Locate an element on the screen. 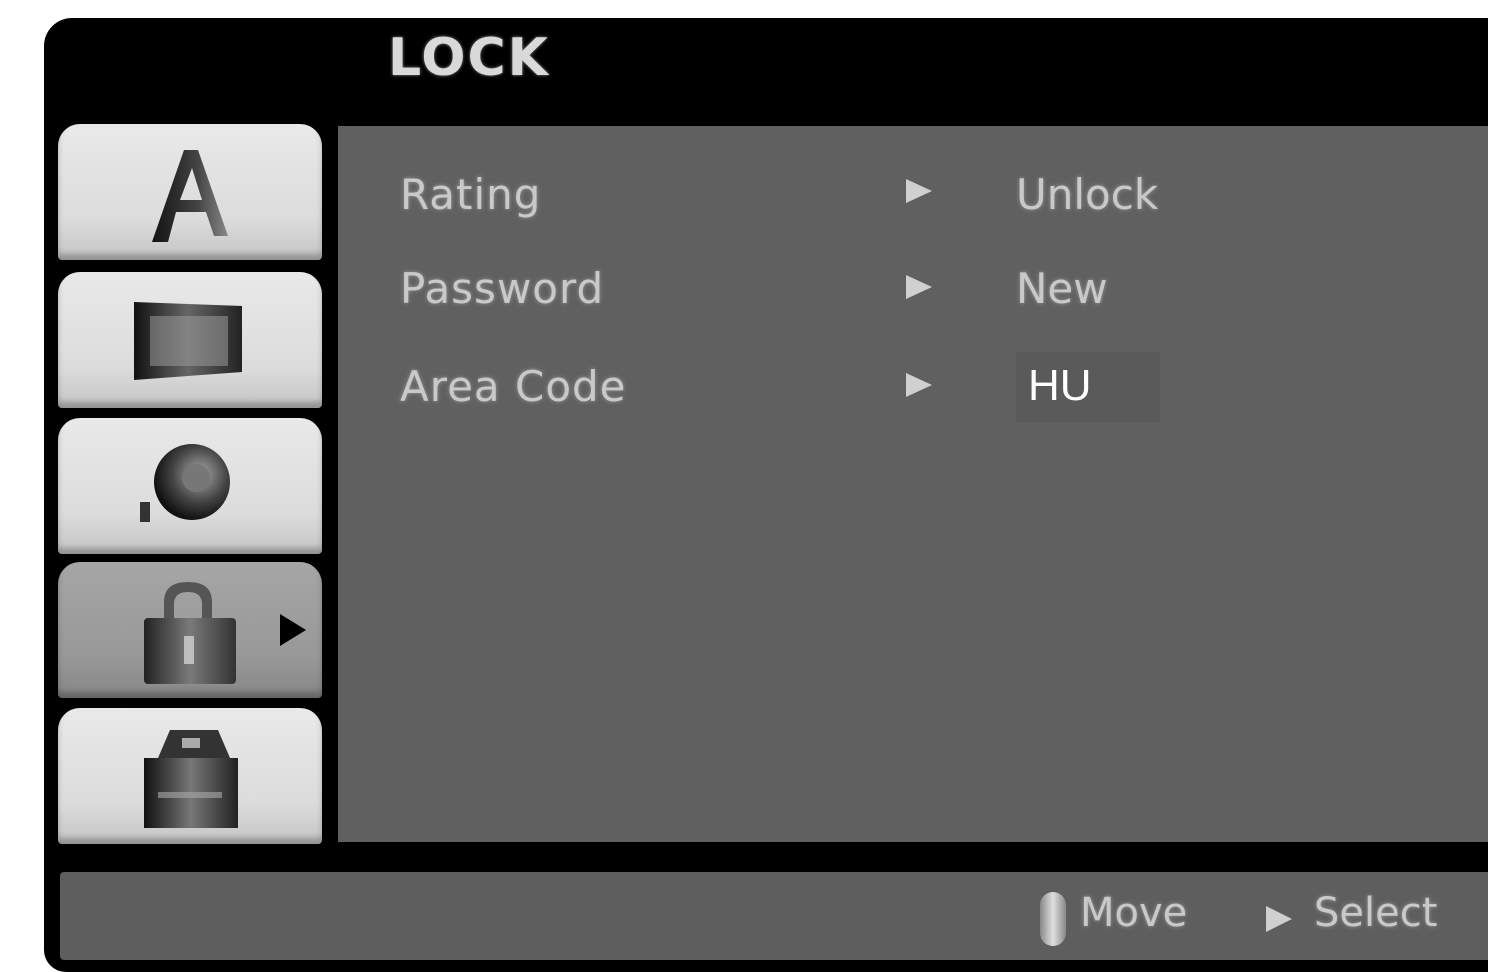 Image resolution: width=1488 pixels, height=972 pixels. rating-value: Unlock is located at coordinates (1087, 194).